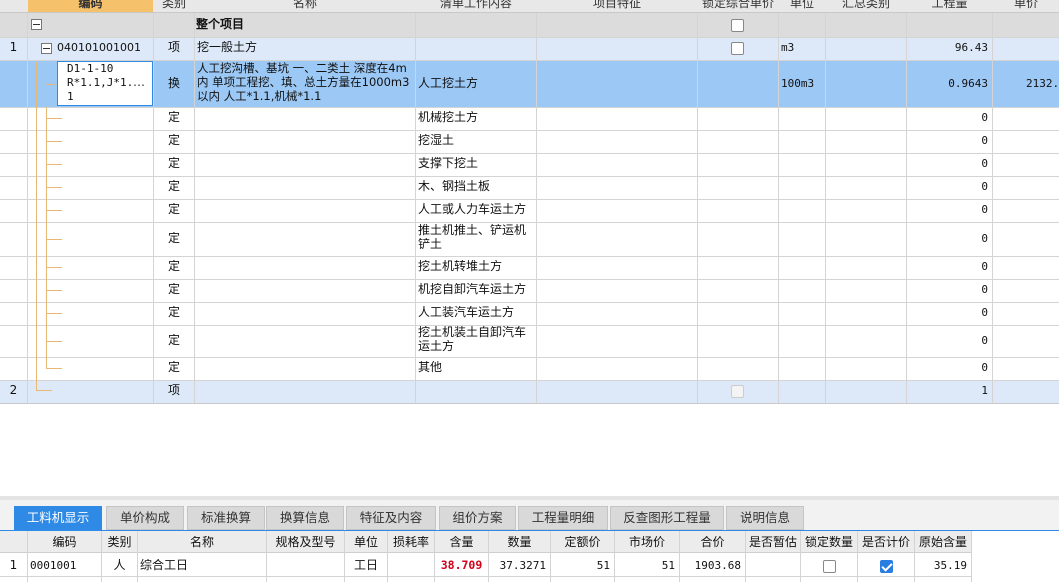 The height and width of the screenshot is (582, 1059). What do you see at coordinates (737, 391) in the screenshot?
I see `row2-lock-checkbox` at bounding box center [737, 391].